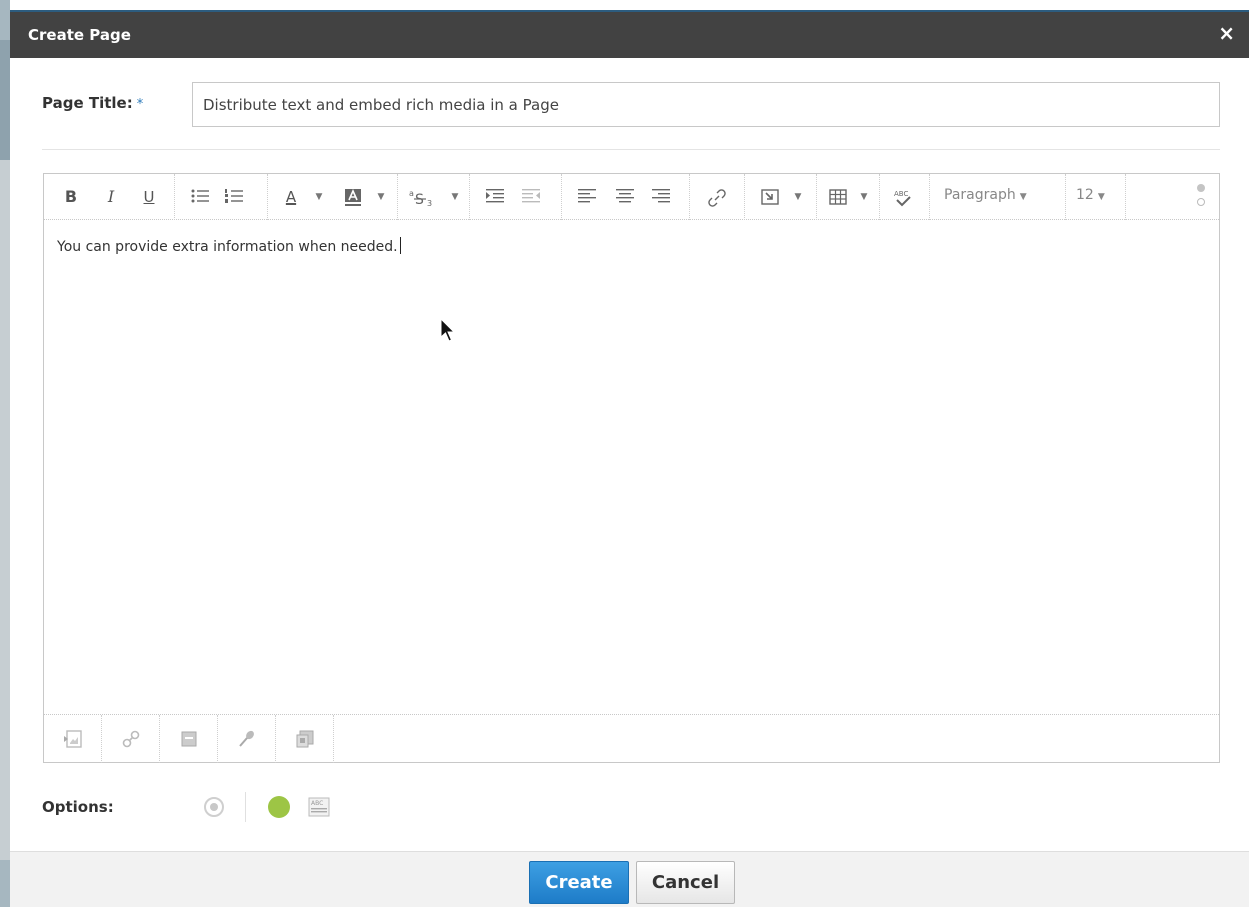 The image size is (1249, 907). Describe the element at coordinates (629, 879) in the screenshot. I see `dialog-footer: Create Cancel` at that location.